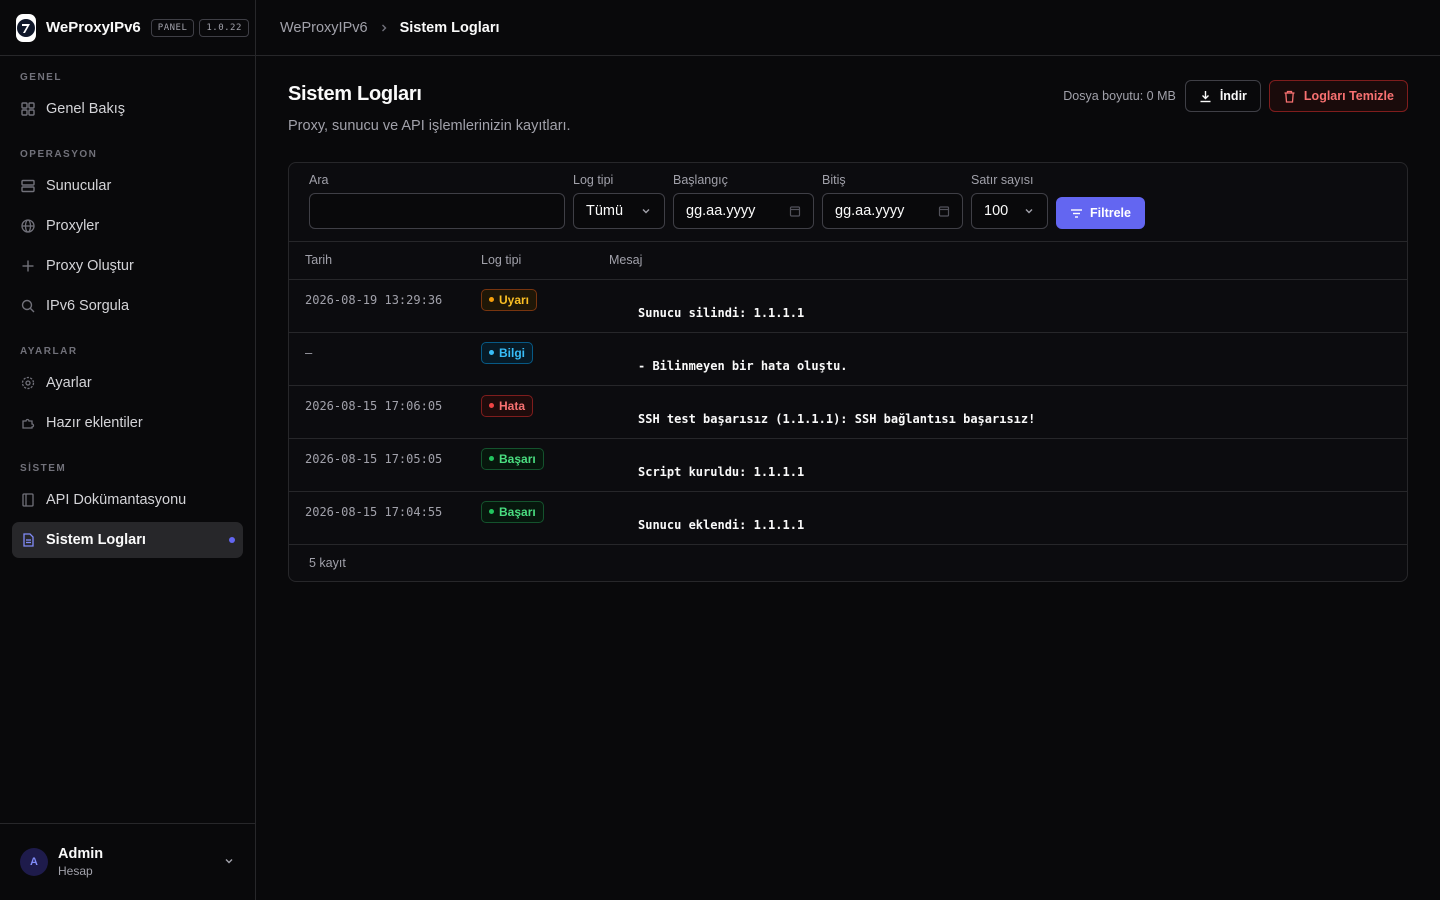 This screenshot has width=1440, height=900. What do you see at coordinates (127, 861) in the screenshot?
I see `user-menu: A Admin Hesap` at bounding box center [127, 861].